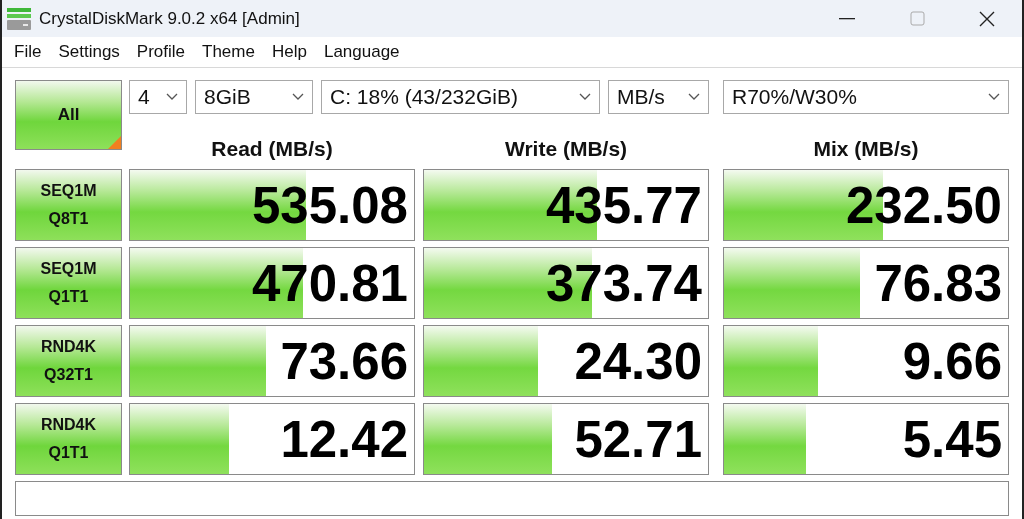 The width and height of the screenshot is (1024, 519). I want to click on result-value: 76.83, so click(938, 283).